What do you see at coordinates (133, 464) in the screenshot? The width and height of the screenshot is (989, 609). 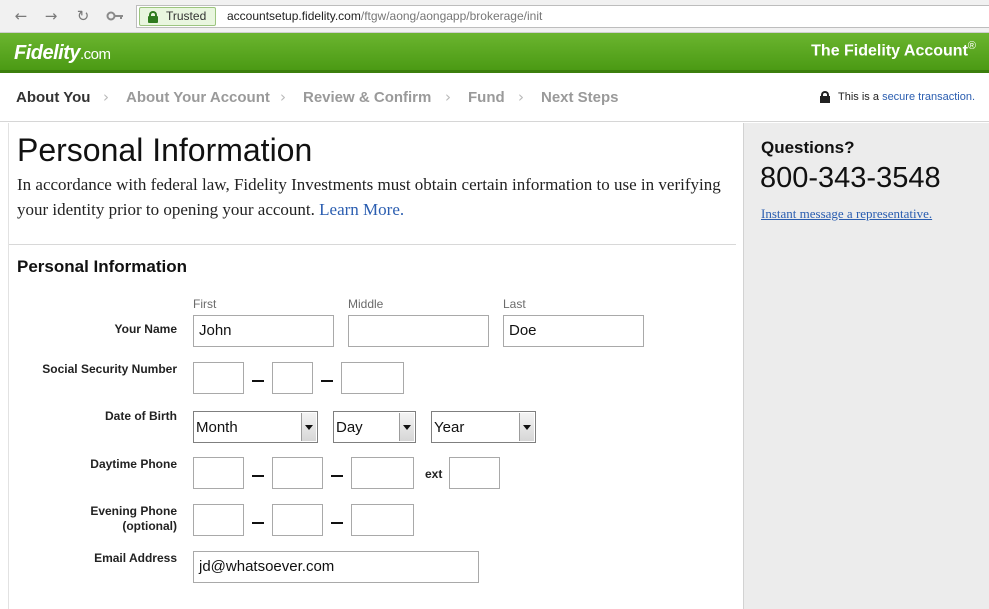 I see `daytime-phone-label: Daytime Phone` at bounding box center [133, 464].